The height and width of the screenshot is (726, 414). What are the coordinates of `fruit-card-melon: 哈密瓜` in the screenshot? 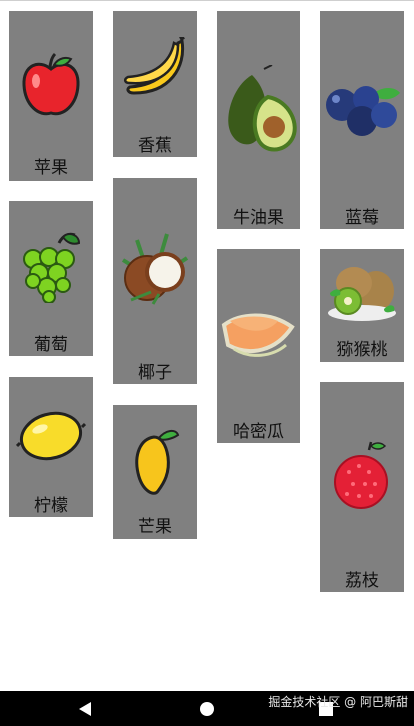 It's located at (258, 346).